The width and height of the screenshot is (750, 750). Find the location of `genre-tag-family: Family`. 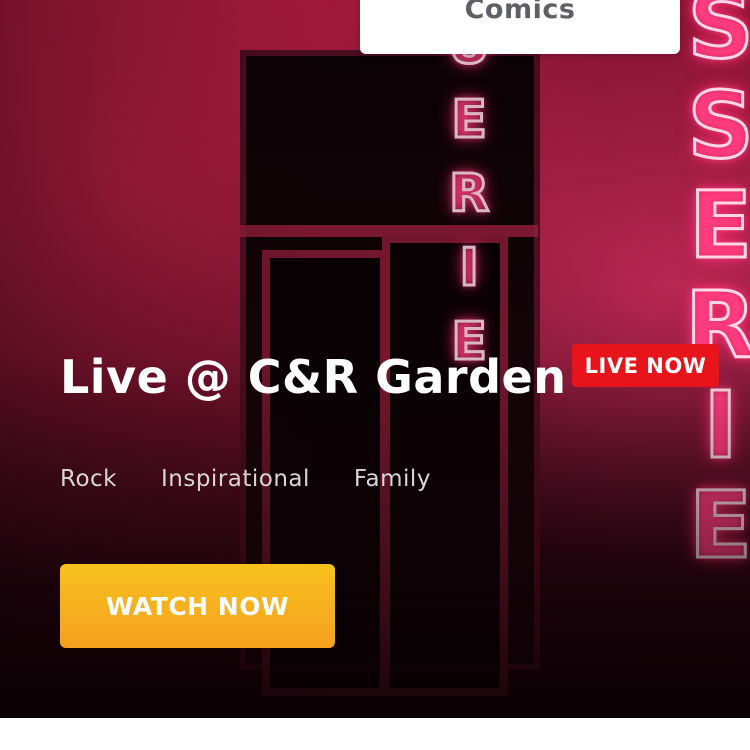

genre-tag-family: Family is located at coordinates (392, 479).